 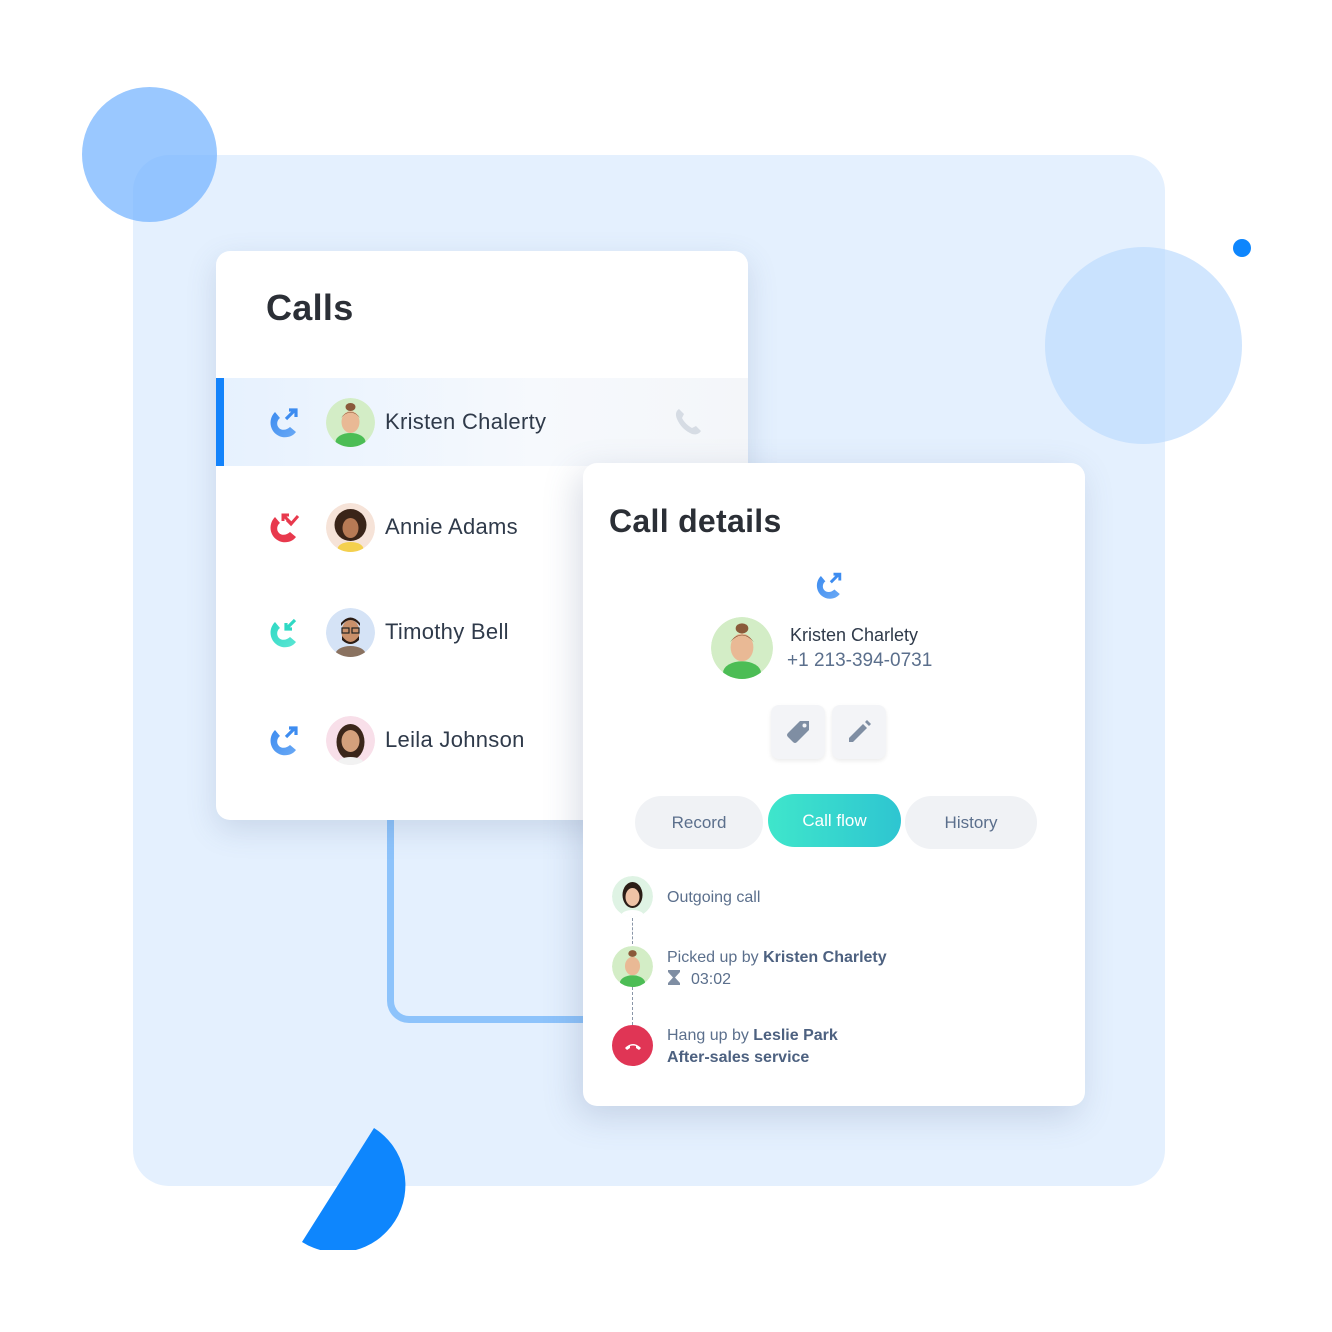 What do you see at coordinates (695, 521) in the screenshot?
I see `call-details-title: Call details` at bounding box center [695, 521].